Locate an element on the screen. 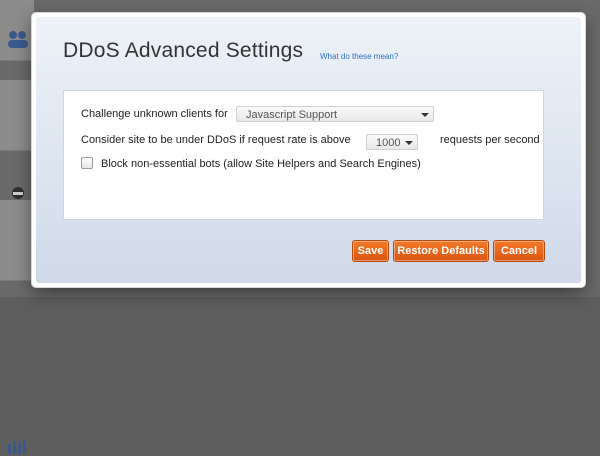  restore-defaults-button: Restore Defaults is located at coordinates (441, 251).